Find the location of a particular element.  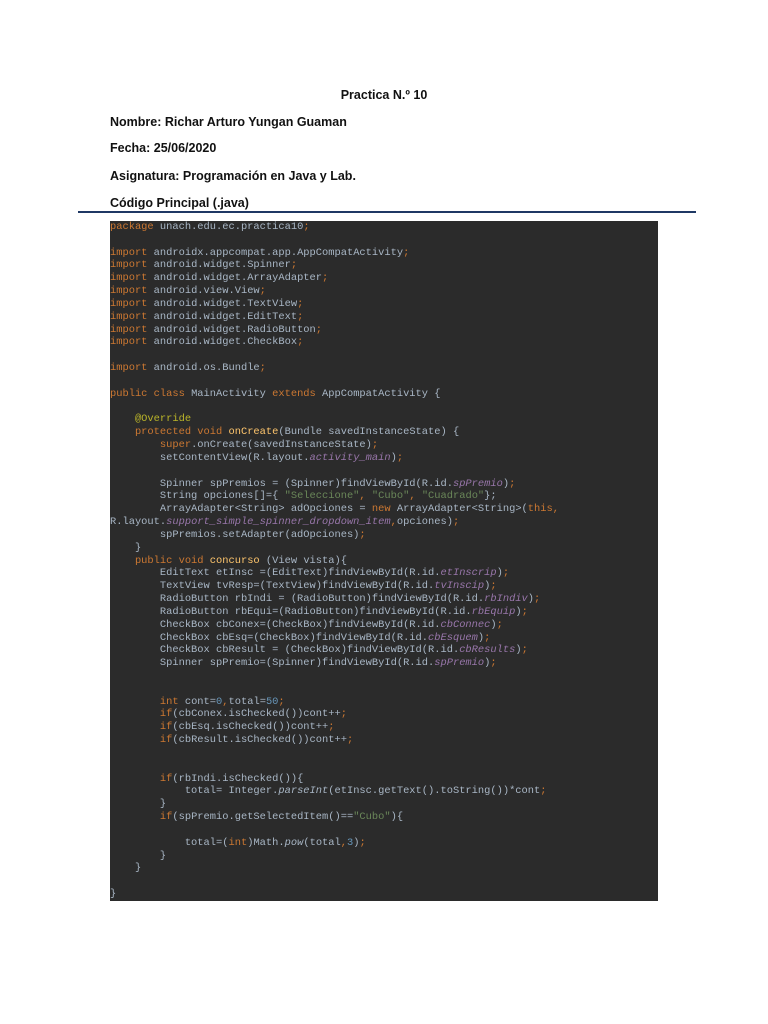

code-line: public void concurso (View vista){ is located at coordinates (384, 561).